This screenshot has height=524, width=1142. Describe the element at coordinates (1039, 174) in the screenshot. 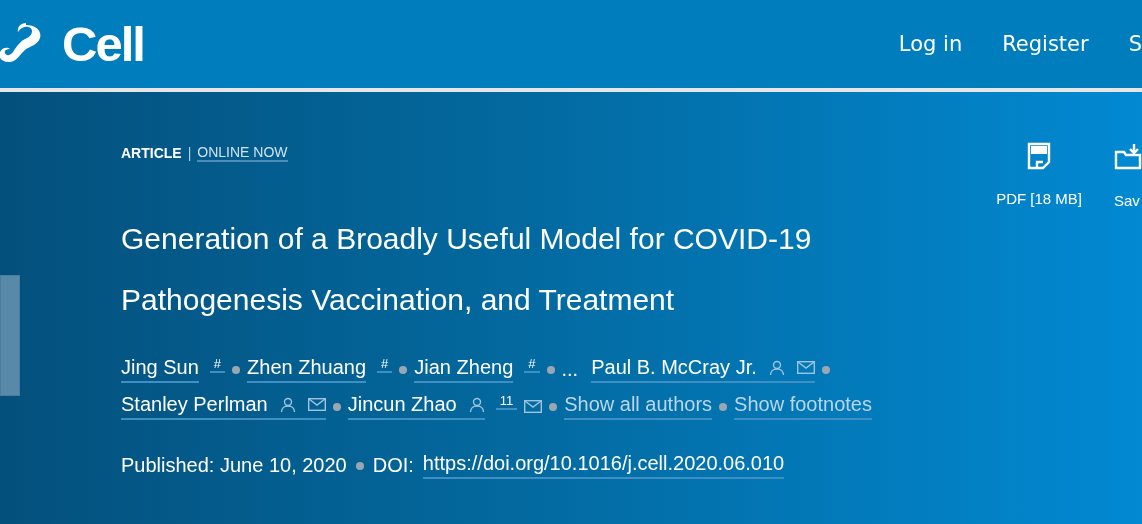

I see `pdf-button: PDF [18 MB]` at that location.